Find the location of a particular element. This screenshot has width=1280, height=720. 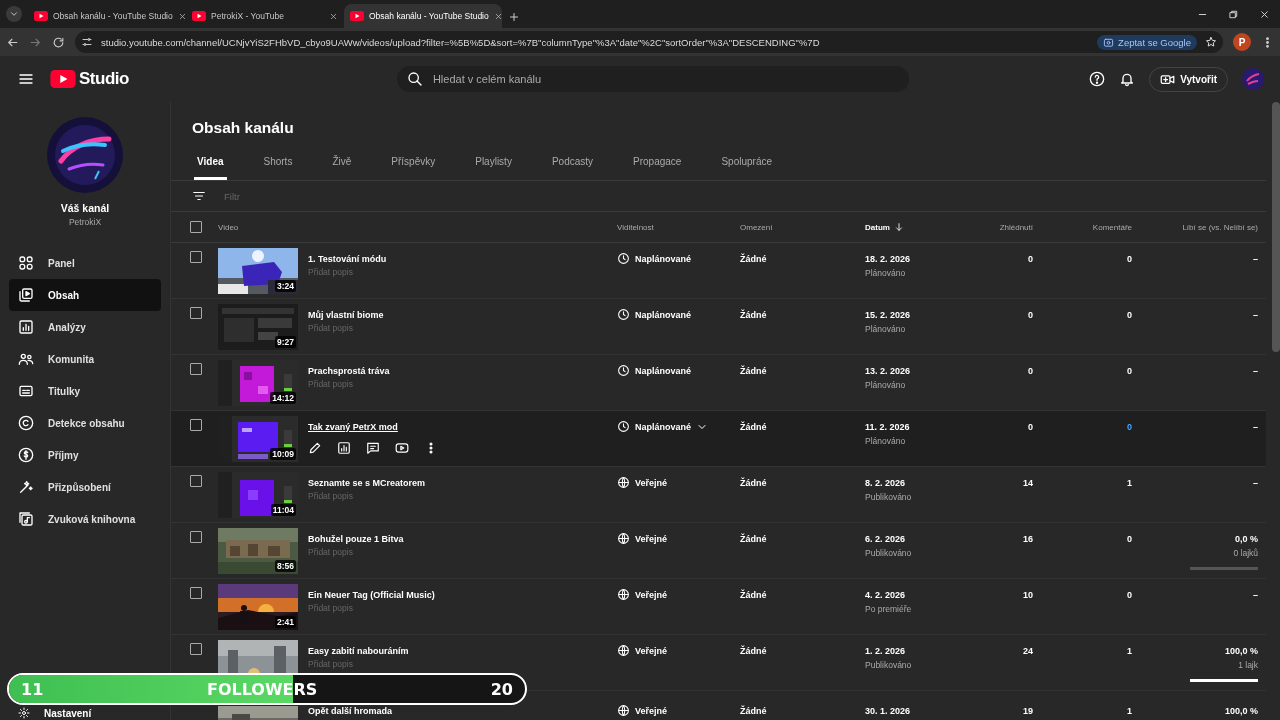

browser-tab: PetrokiX - YouTube is located at coordinates (265, 16).